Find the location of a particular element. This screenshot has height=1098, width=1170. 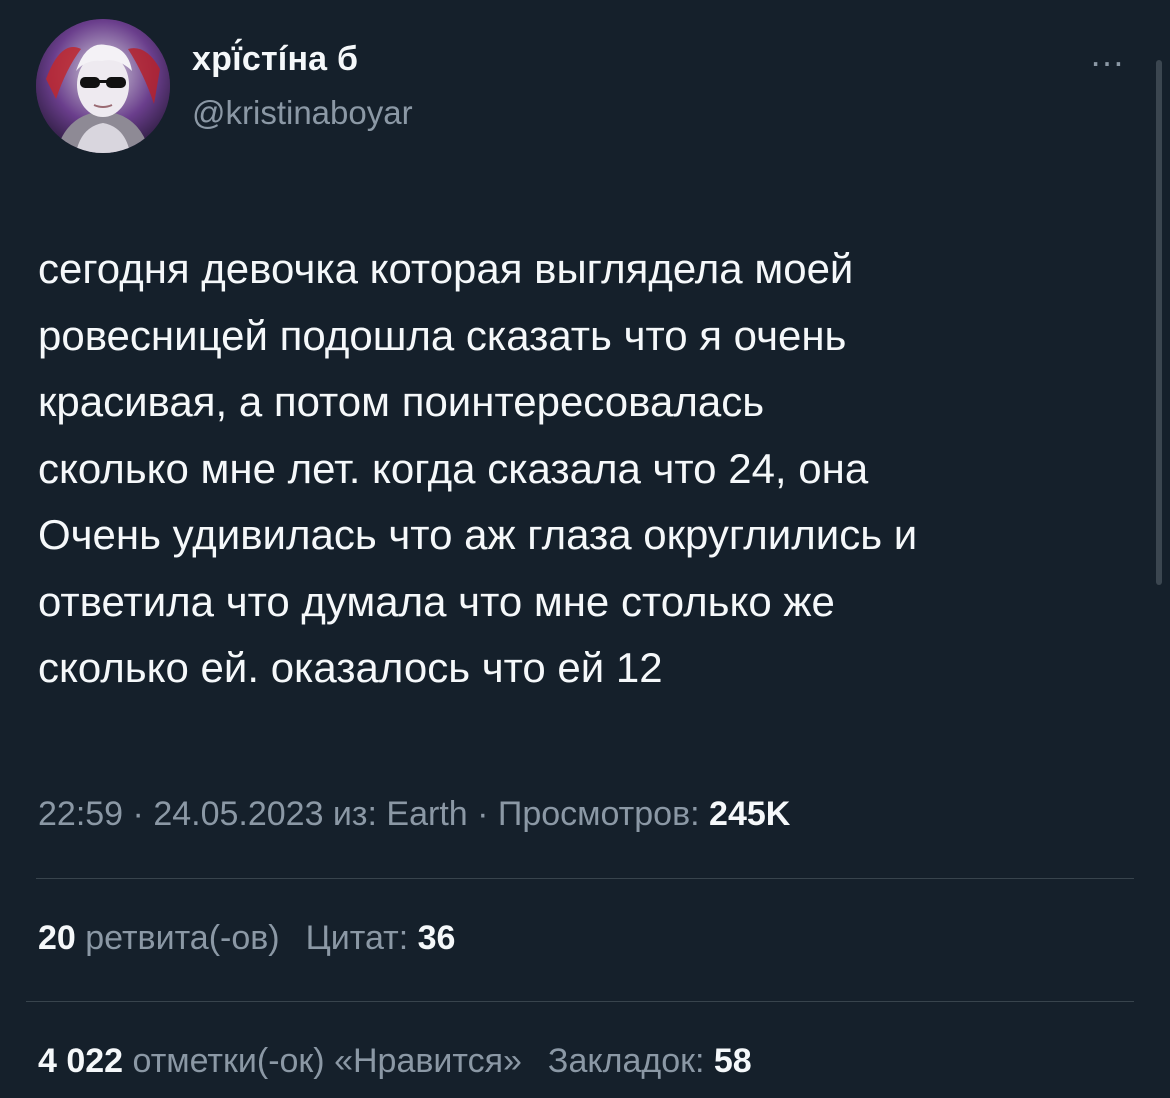

tweet-time: 22:59 is located at coordinates (80, 814).